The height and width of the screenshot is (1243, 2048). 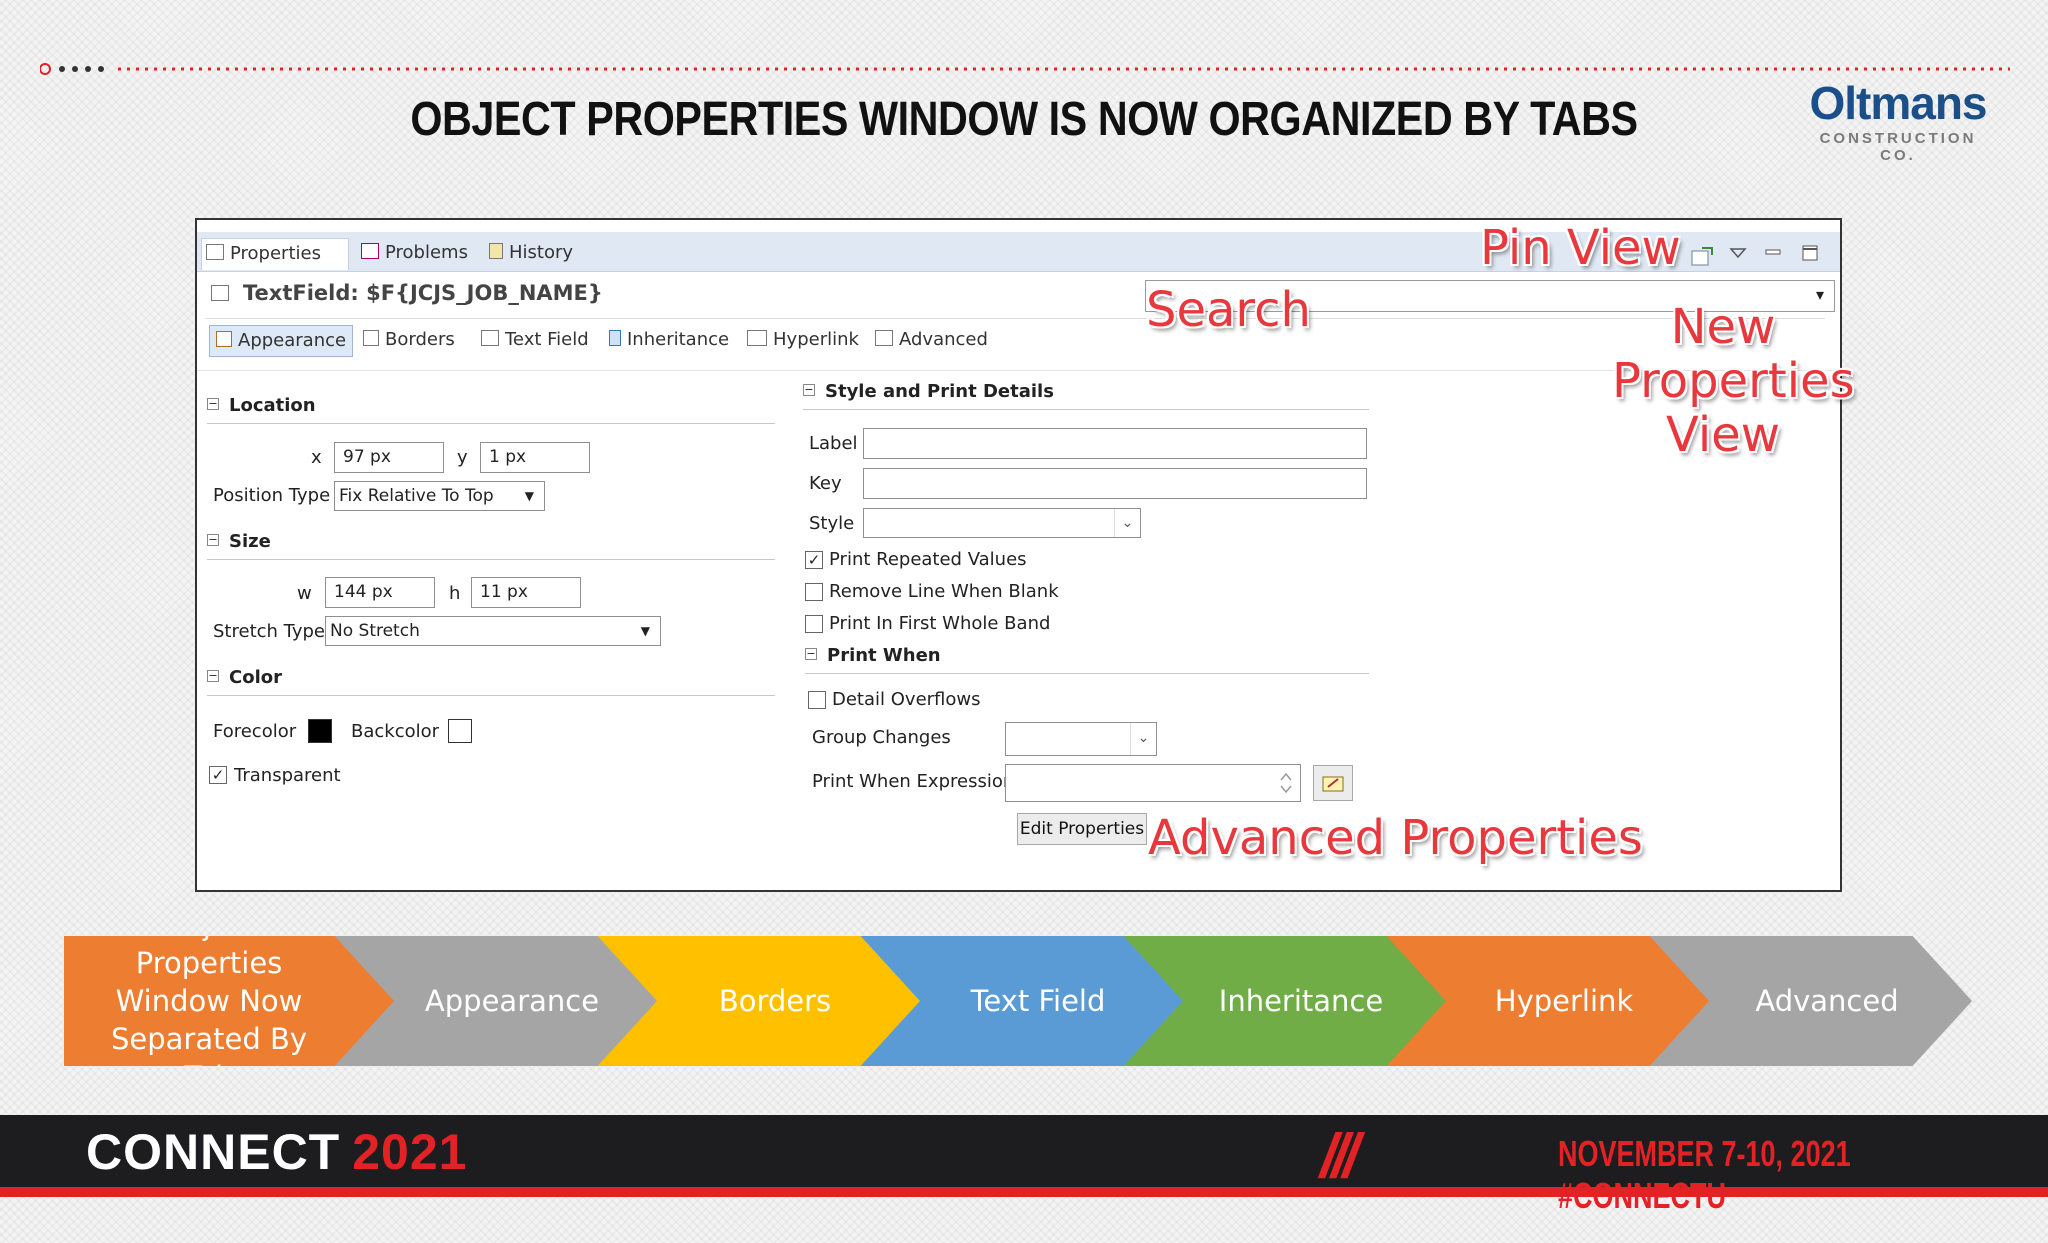 What do you see at coordinates (913, 781) in the screenshot?
I see `print-when-expression-label: Print When Expression` at bounding box center [913, 781].